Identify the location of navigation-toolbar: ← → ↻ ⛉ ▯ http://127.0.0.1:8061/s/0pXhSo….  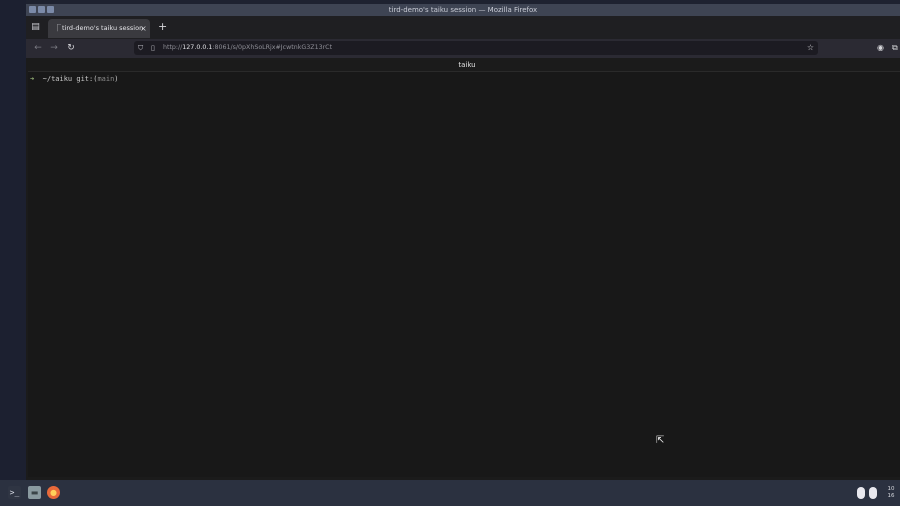
(463, 48).